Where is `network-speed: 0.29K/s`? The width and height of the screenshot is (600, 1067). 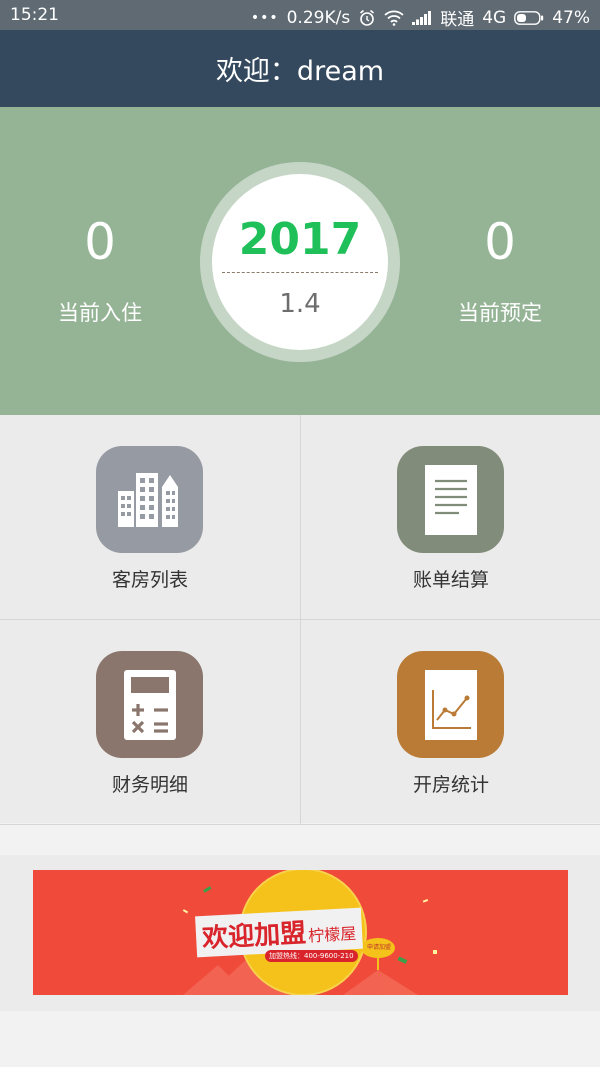
network-speed: 0.29K/s is located at coordinates (318, 17).